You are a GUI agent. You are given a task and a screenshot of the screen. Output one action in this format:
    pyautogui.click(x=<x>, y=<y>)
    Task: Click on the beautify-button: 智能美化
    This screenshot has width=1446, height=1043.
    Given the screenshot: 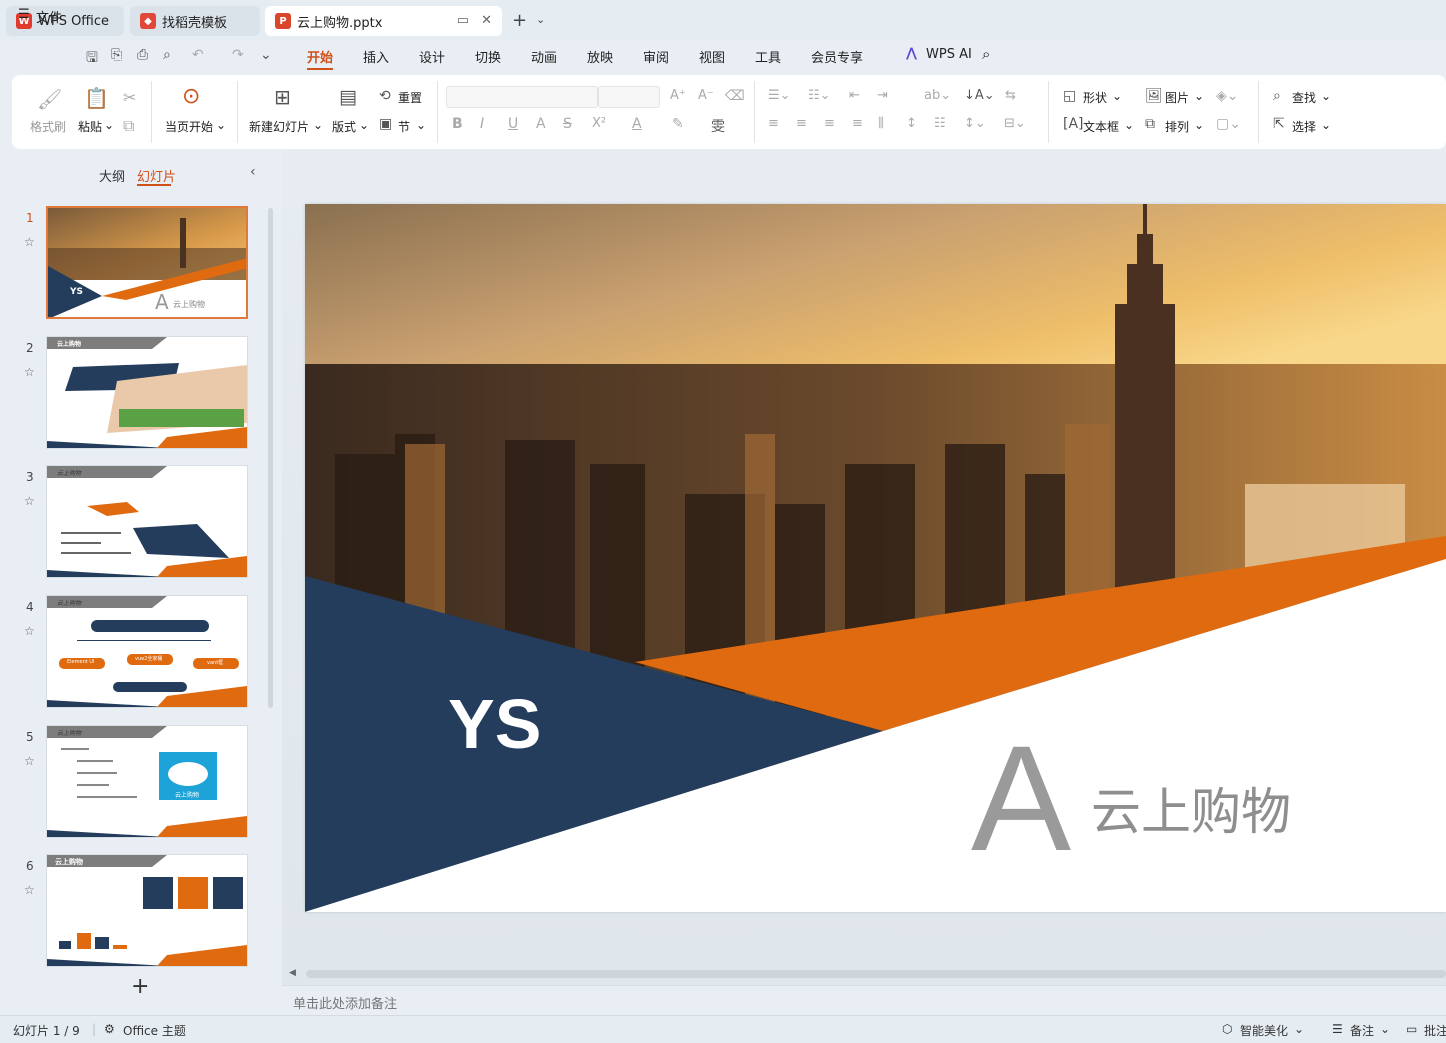 What is the action you would take?
    pyautogui.click(x=1264, y=1030)
    